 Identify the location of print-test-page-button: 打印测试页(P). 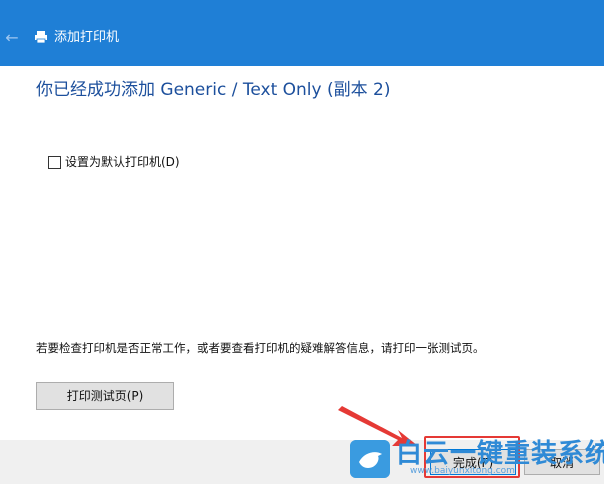
(105, 396).